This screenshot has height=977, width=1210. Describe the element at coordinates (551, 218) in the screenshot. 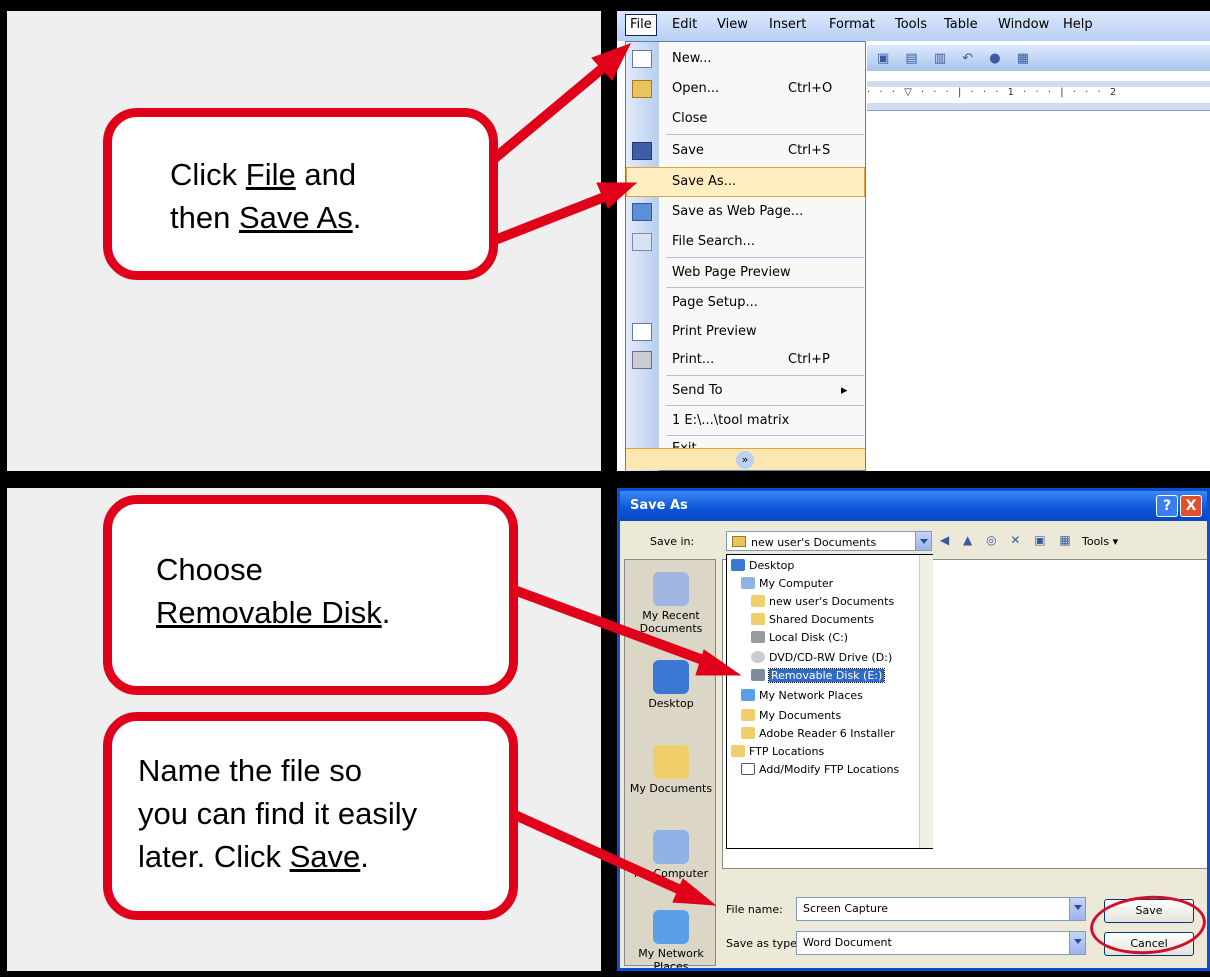

I see `arrow-to-save-as` at that location.